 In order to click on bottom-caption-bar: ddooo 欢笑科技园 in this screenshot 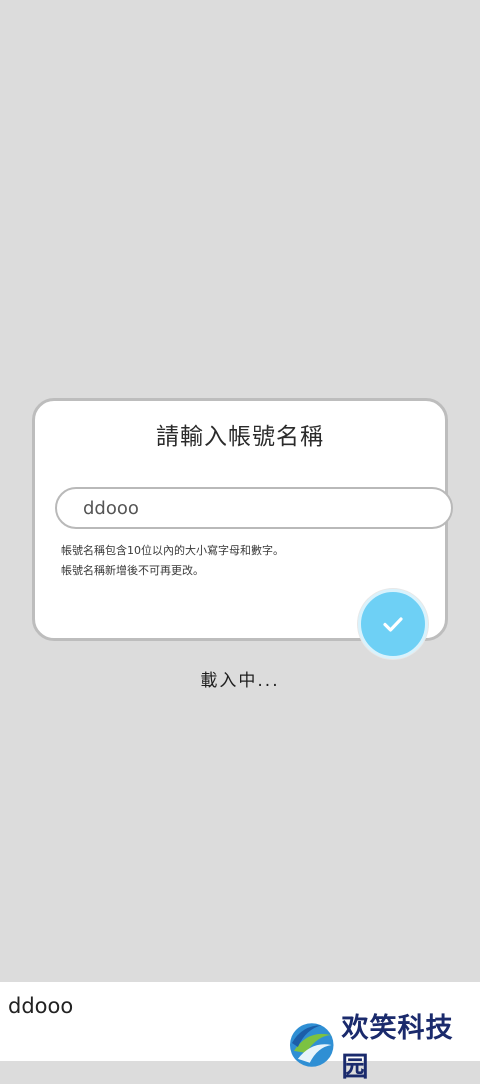, I will do `click(240, 1032)`.